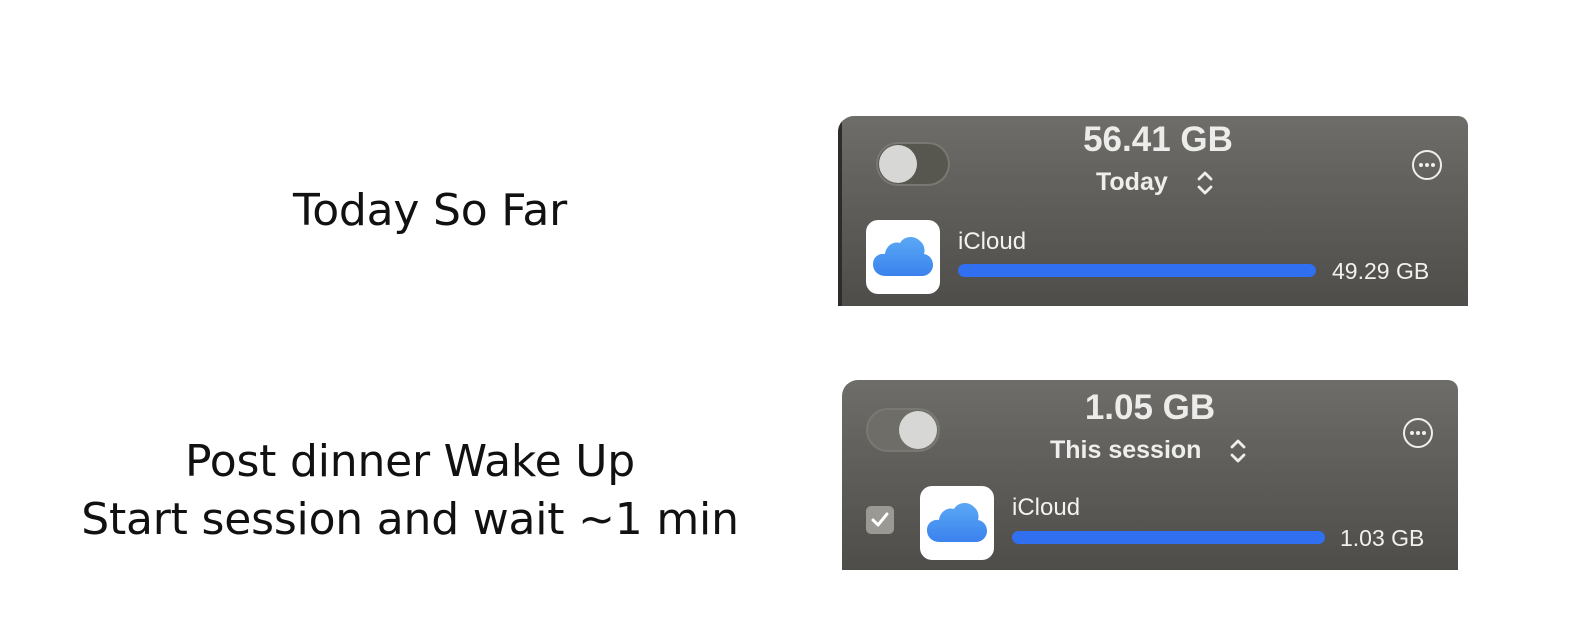 The height and width of the screenshot is (638, 1572). Describe the element at coordinates (1150, 407) in the screenshot. I see `total-usage: 1.05 GB` at that location.